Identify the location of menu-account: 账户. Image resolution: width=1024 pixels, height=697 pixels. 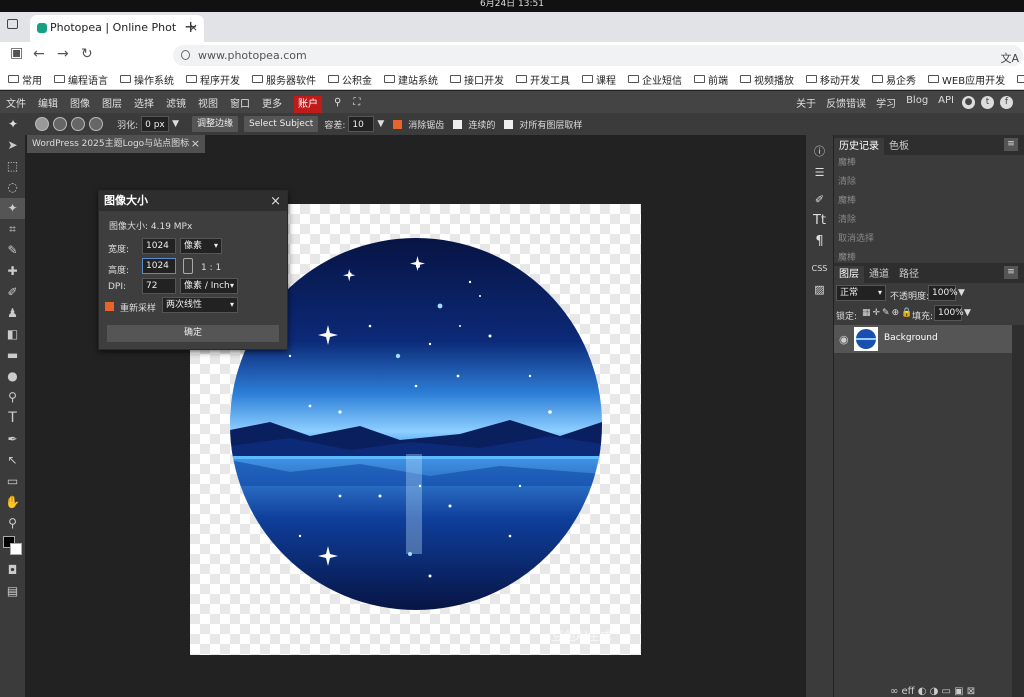
(308, 104).